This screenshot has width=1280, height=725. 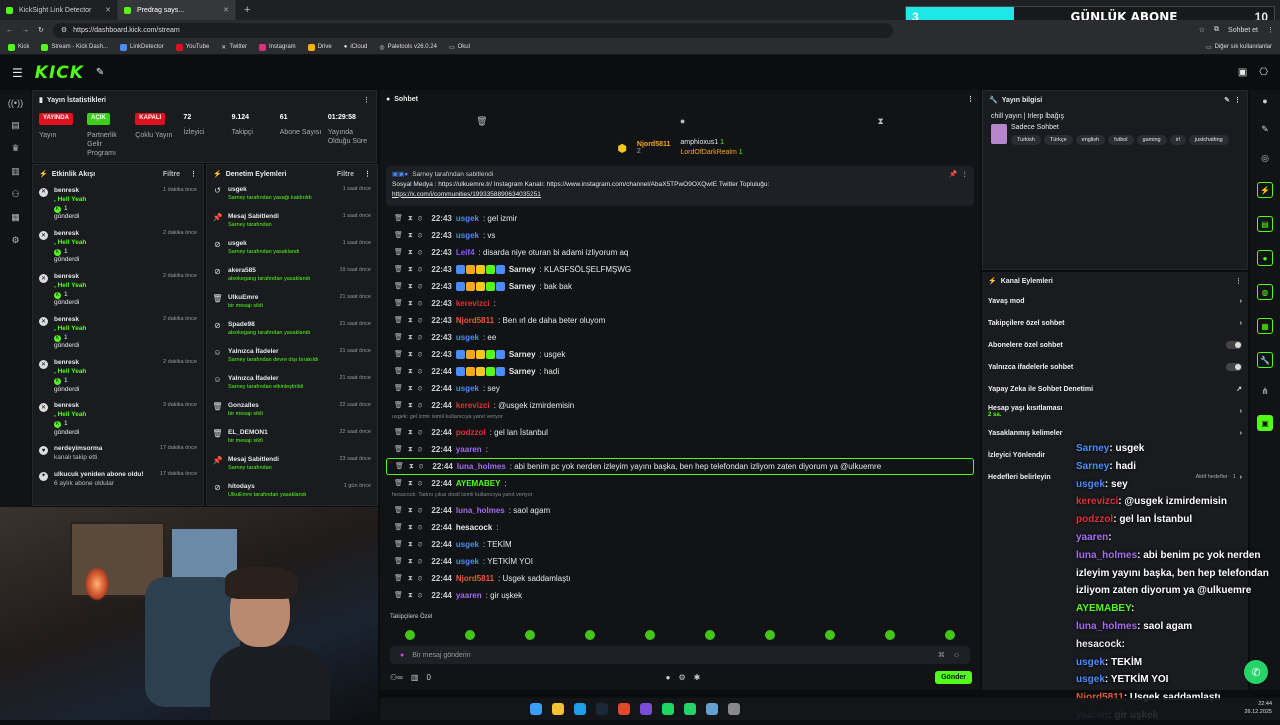 I want to click on other-bookmarks: ▭ Diğer sık kullanılanlar, so click(x=1239, y=47).